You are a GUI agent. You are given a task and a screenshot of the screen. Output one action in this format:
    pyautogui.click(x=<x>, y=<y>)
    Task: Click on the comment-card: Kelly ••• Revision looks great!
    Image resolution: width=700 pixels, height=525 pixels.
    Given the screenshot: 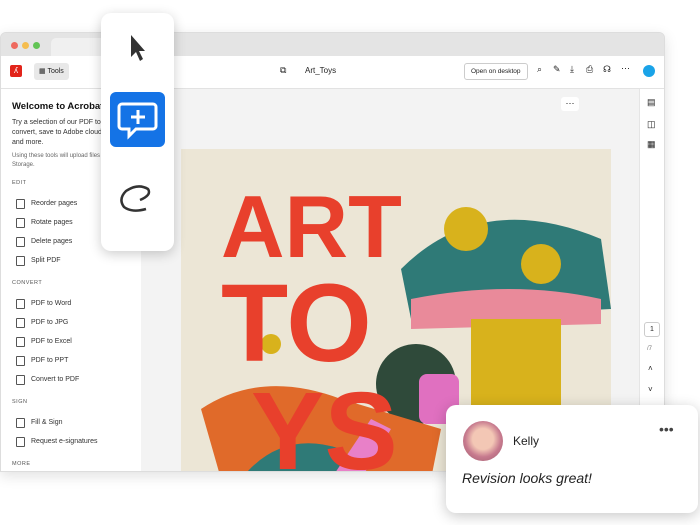 What is the action you would take?
    pyautogui.click(x=572, y=459)
    